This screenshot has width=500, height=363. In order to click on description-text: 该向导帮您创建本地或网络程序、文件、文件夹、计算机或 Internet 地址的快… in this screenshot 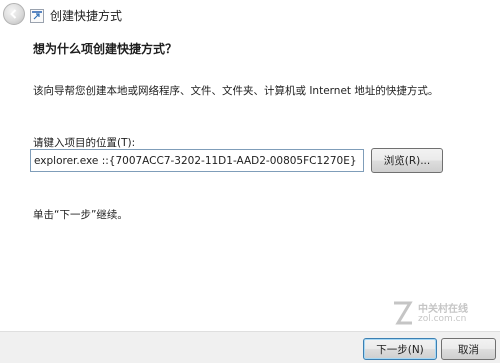, I will do `click(236, 91)`.